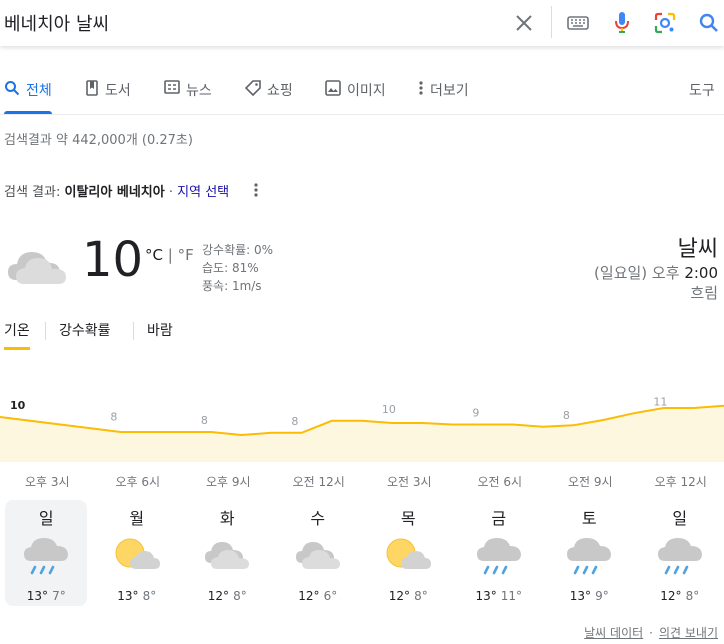  I want to click on forecast-day: 일 13° 7°, so click(46, 553).